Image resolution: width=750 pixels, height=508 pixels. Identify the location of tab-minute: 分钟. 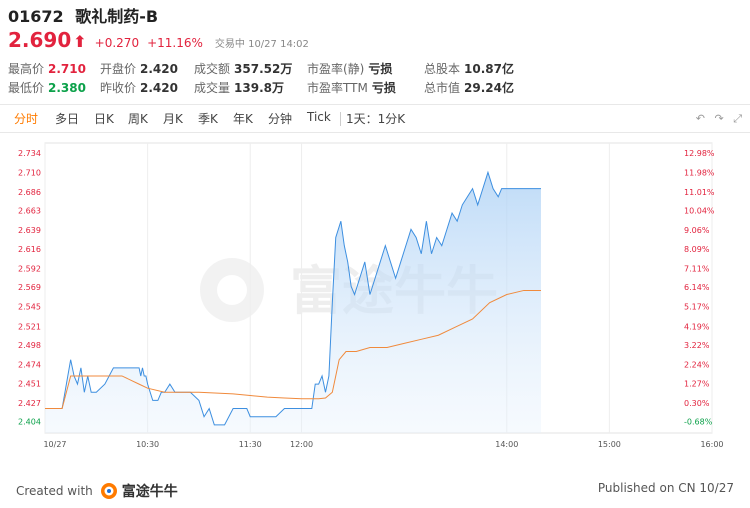
(280, 118).